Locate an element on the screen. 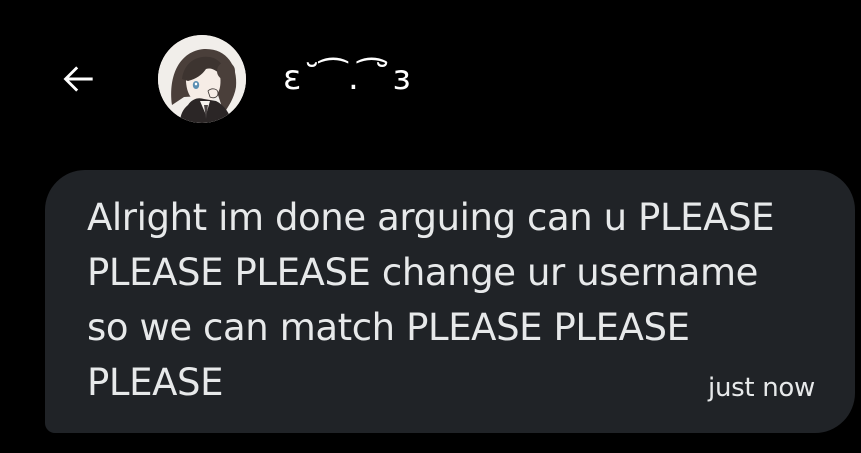 This screenshot has width=861, height=453. anime-avatar-icon is located at coordinates (202, 79).